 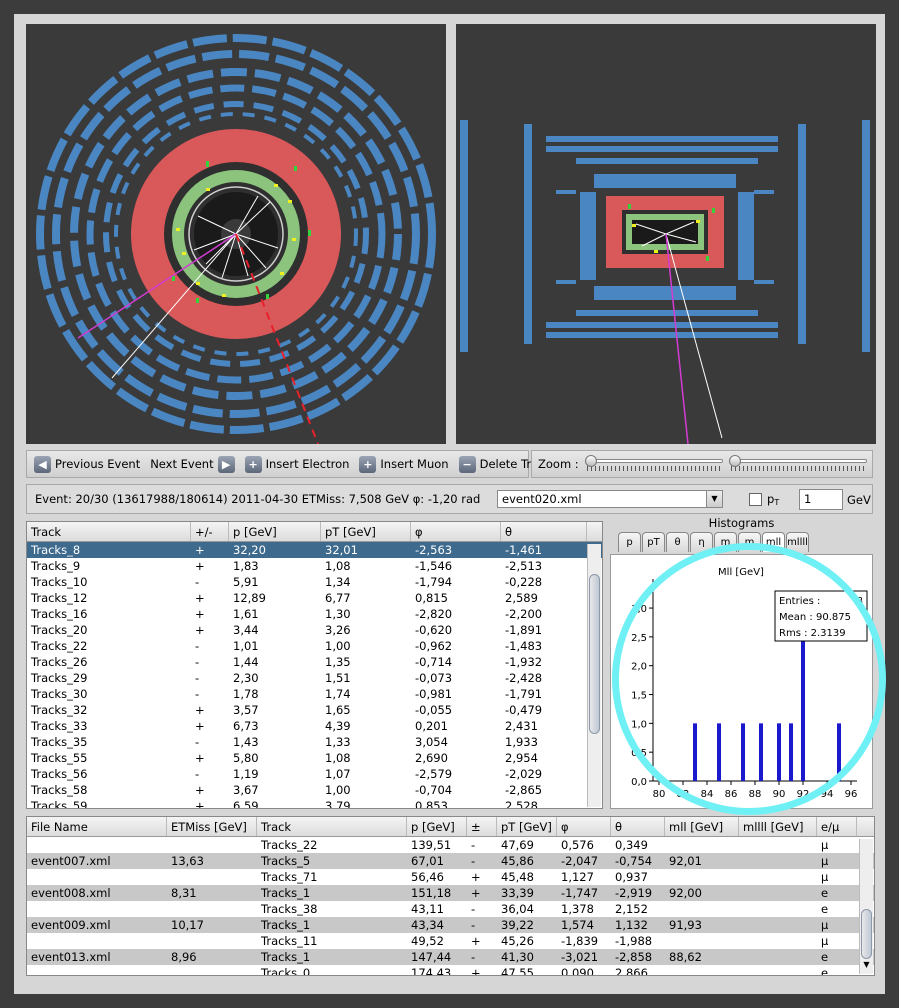 What do you see at coordinates (702, 826) in the screenshot?
I see `column-header: mll [GeV]` at bounding box center [702, 826].